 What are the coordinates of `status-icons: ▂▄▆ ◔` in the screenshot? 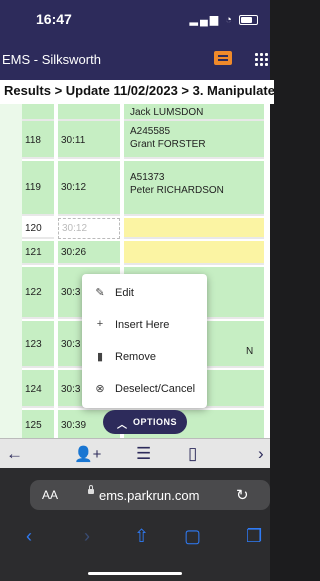 It's located at (223, 19).